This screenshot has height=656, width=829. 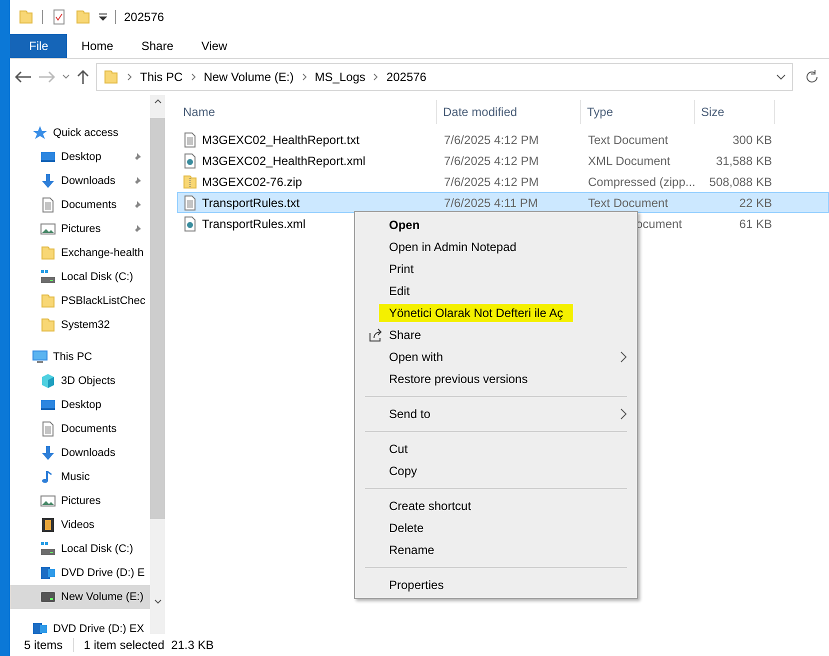 I want to click on nav-item: PSBlackListChec, so click(x=80, y=301).